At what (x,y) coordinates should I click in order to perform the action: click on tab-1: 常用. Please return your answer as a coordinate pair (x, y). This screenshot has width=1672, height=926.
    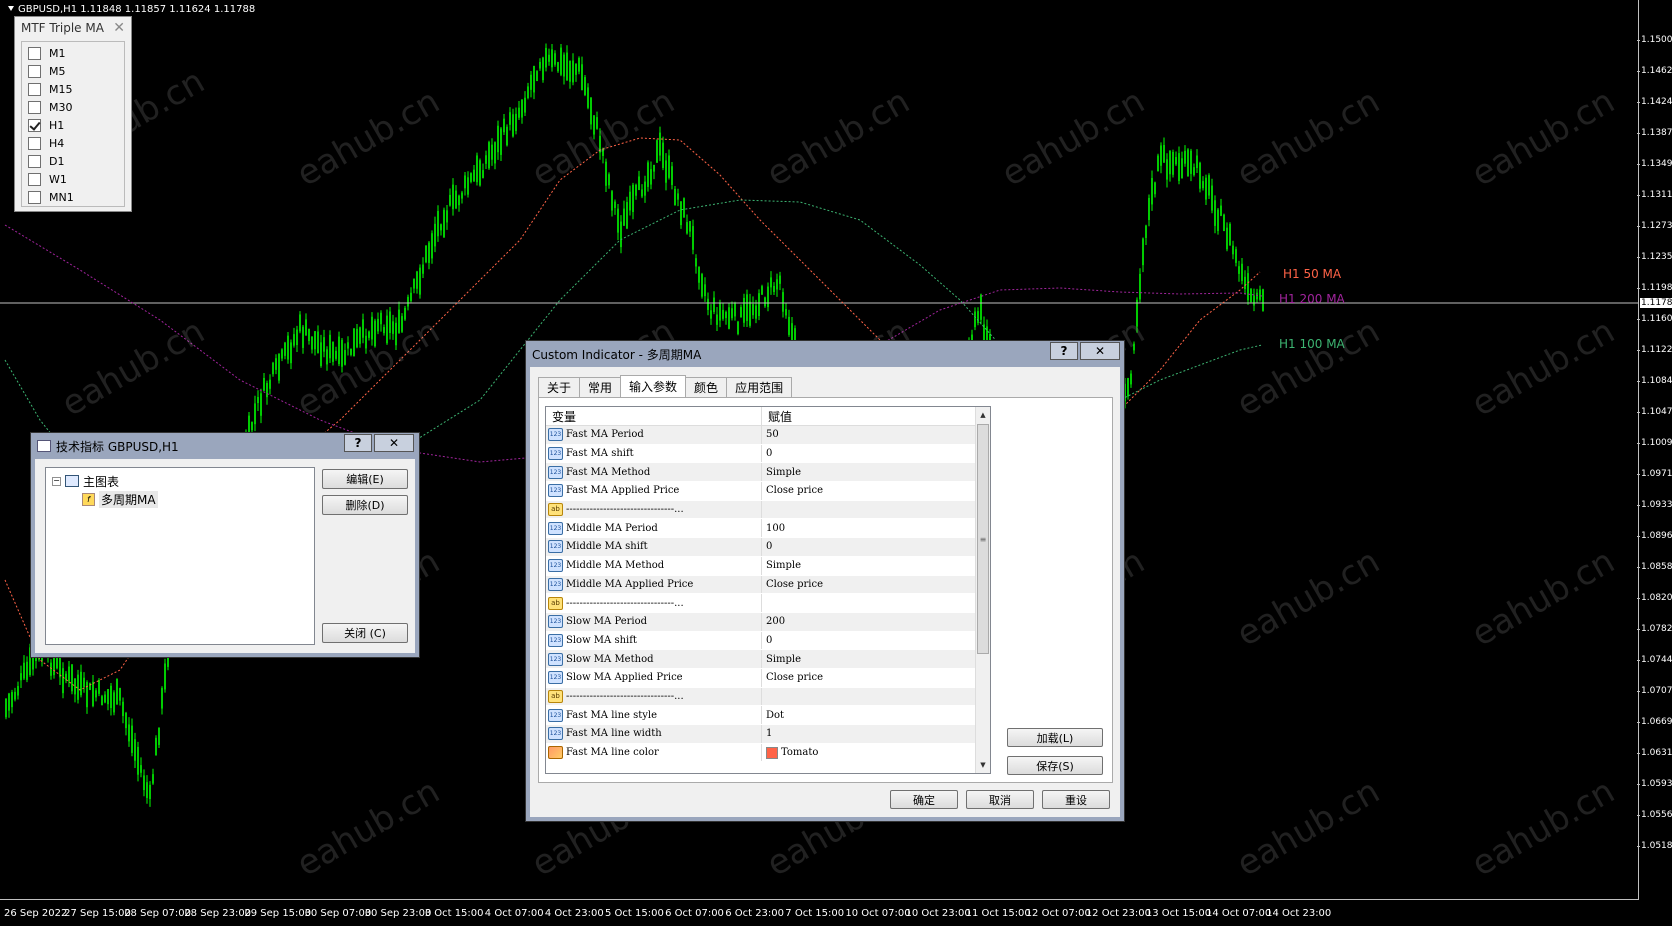
    Looking at the image, I should click on (600, 387).